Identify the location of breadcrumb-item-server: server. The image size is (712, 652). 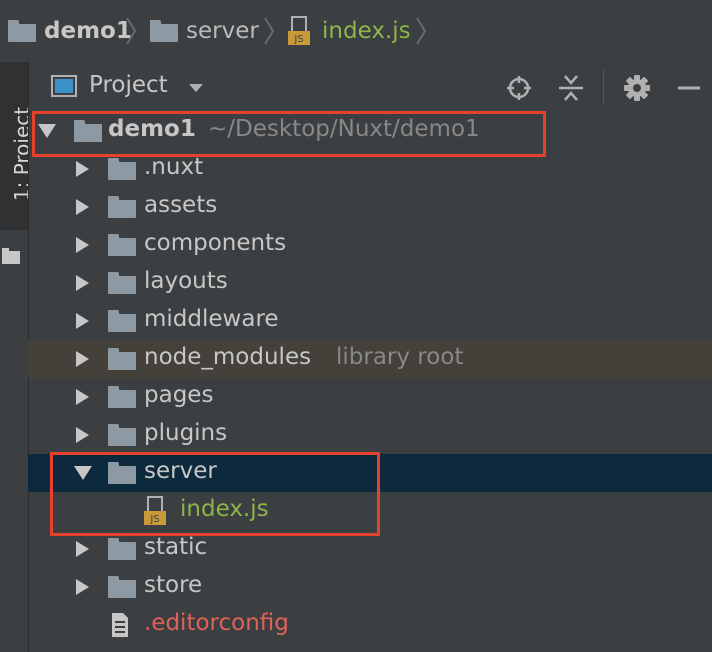
(204, 31).